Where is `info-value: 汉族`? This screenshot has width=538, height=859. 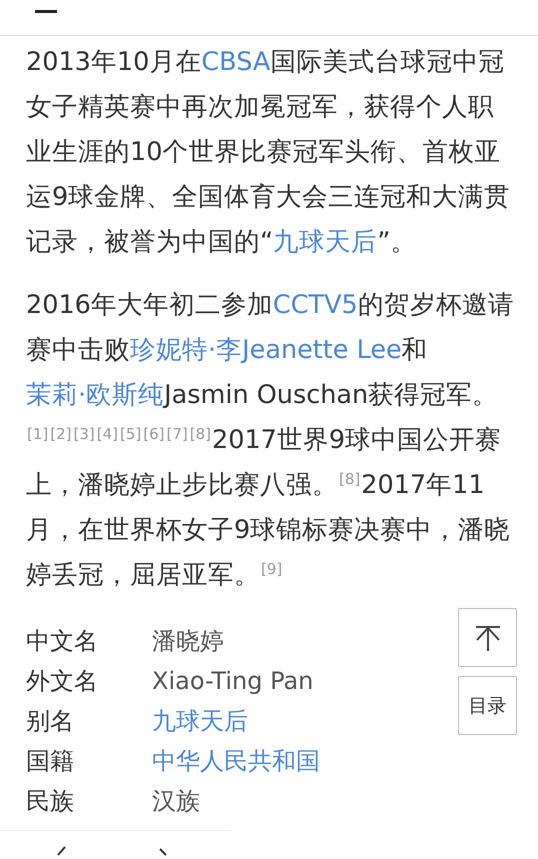
info-value: 汉族 is located at coordinates (176, 801).